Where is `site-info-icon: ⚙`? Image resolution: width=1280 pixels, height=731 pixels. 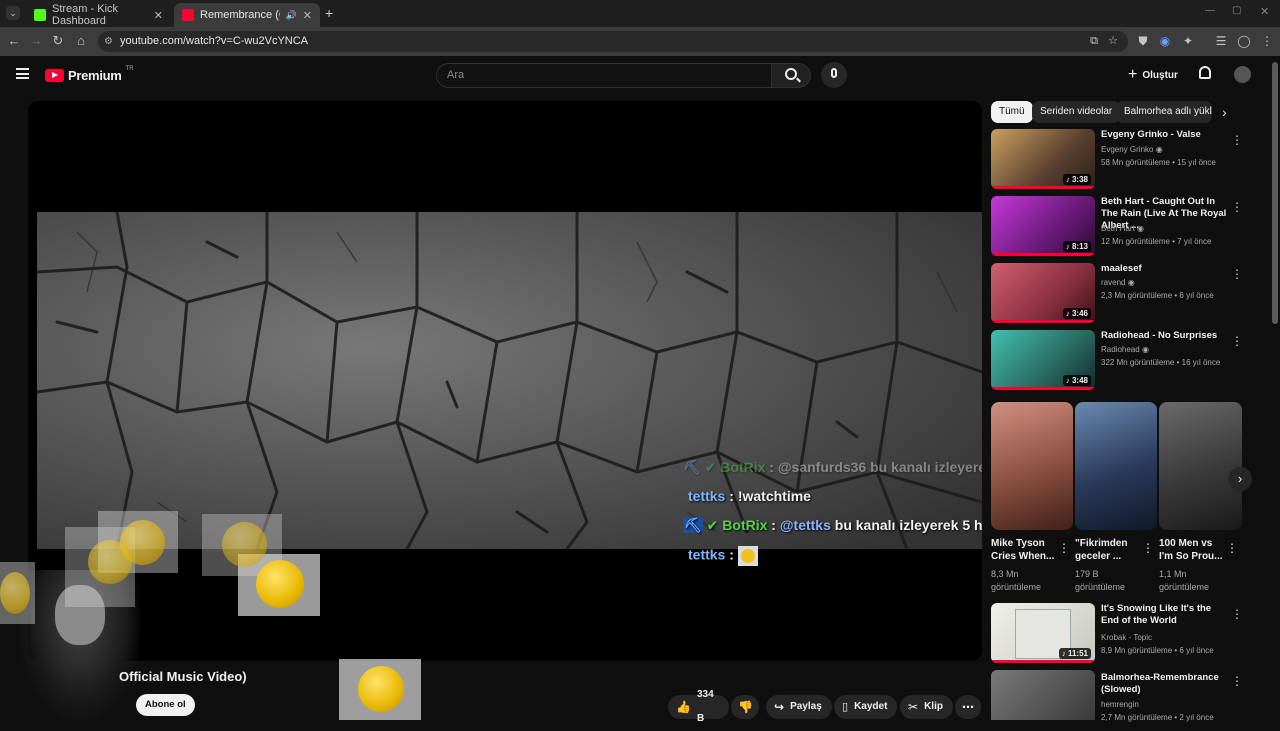
site-info-icon: ⚙ is located at coordinates (108, 41).